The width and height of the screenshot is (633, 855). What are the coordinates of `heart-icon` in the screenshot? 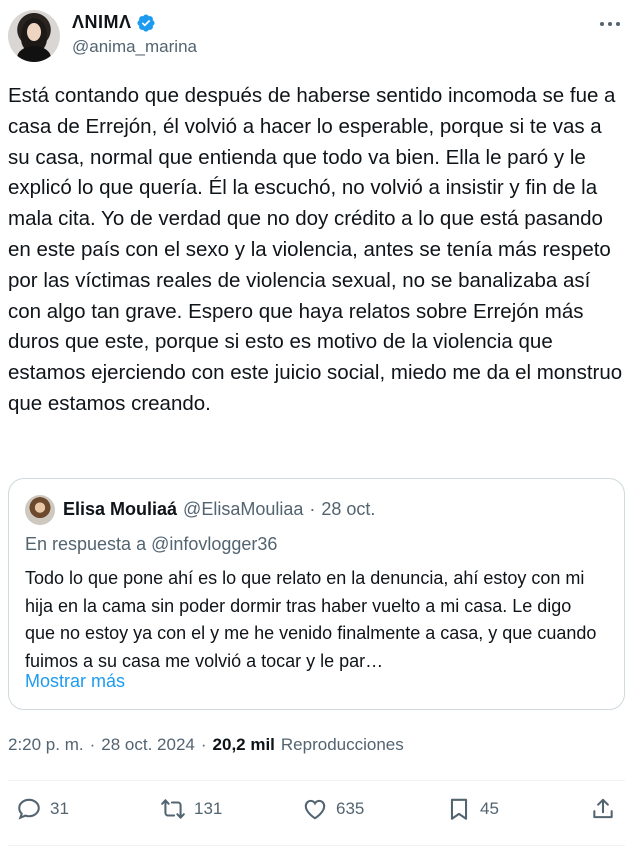 It's located at (315, 809).